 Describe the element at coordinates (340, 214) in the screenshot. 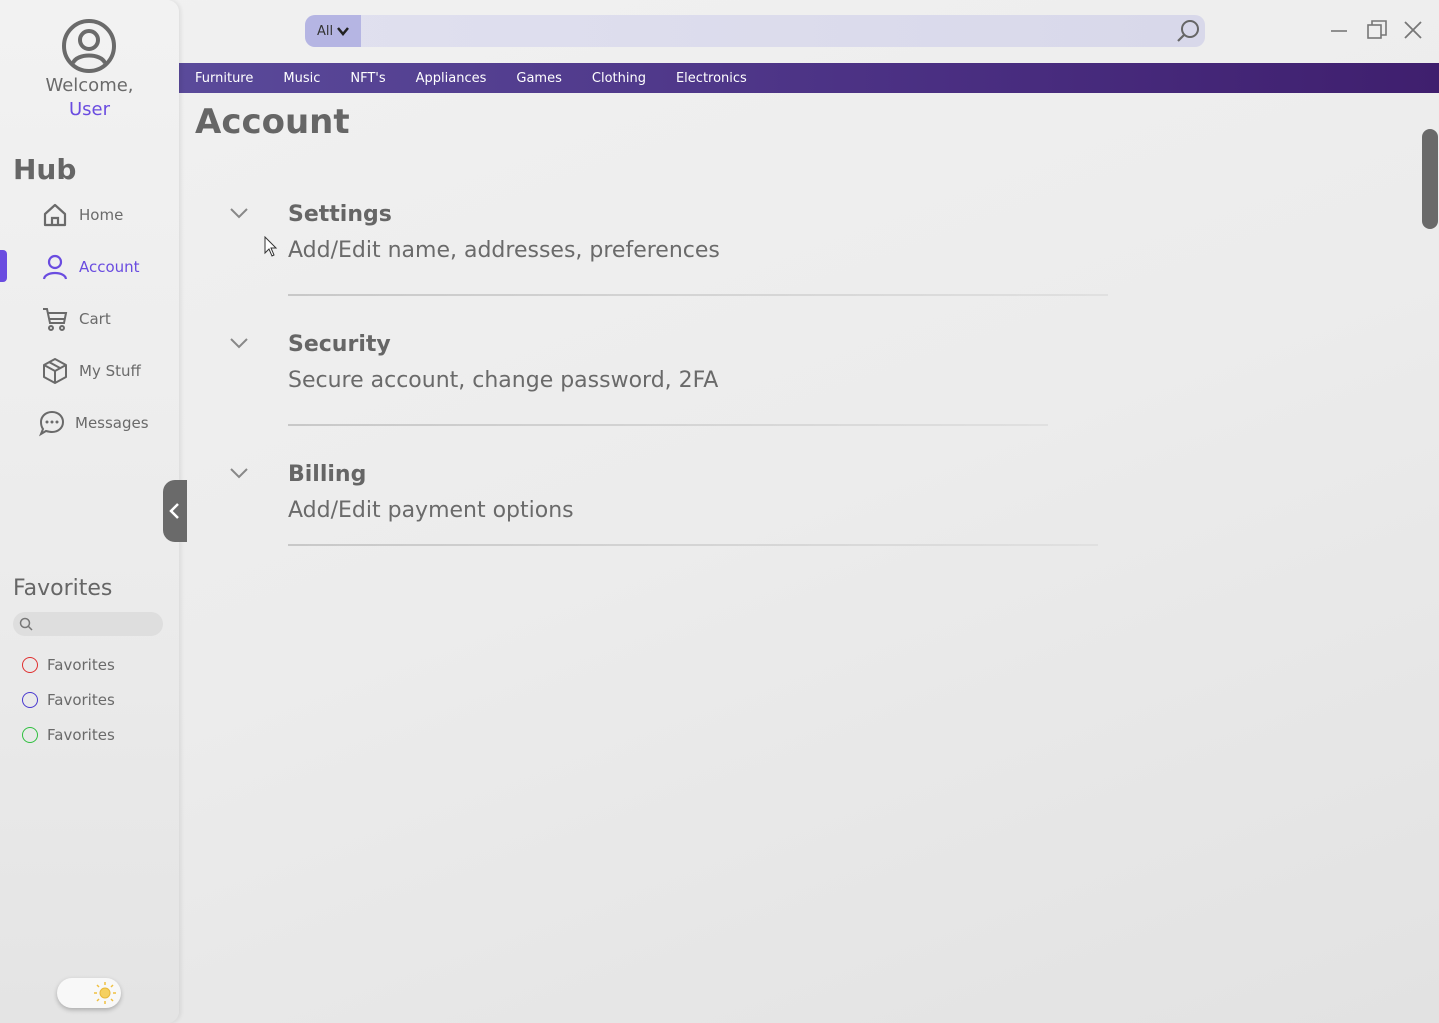

I see `section-title: Settings` at that location.